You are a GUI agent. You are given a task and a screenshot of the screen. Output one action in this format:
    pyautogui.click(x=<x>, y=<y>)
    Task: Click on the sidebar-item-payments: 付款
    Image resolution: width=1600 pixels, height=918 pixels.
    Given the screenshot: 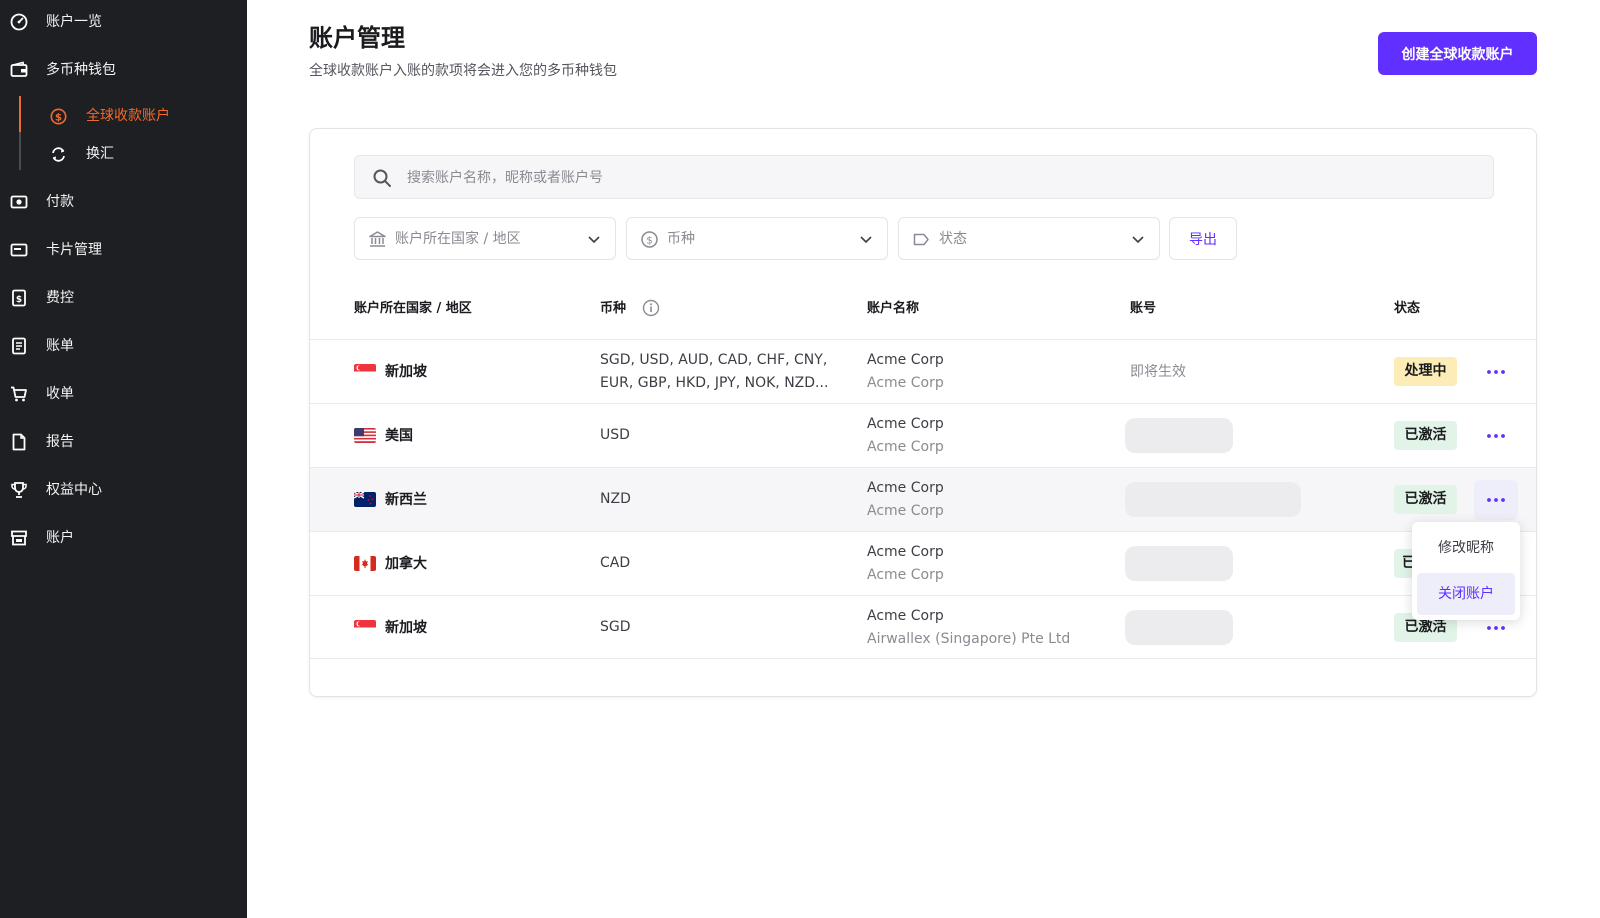 What is the action you would take?
    pyautogui.click(x=123, y=202)
    